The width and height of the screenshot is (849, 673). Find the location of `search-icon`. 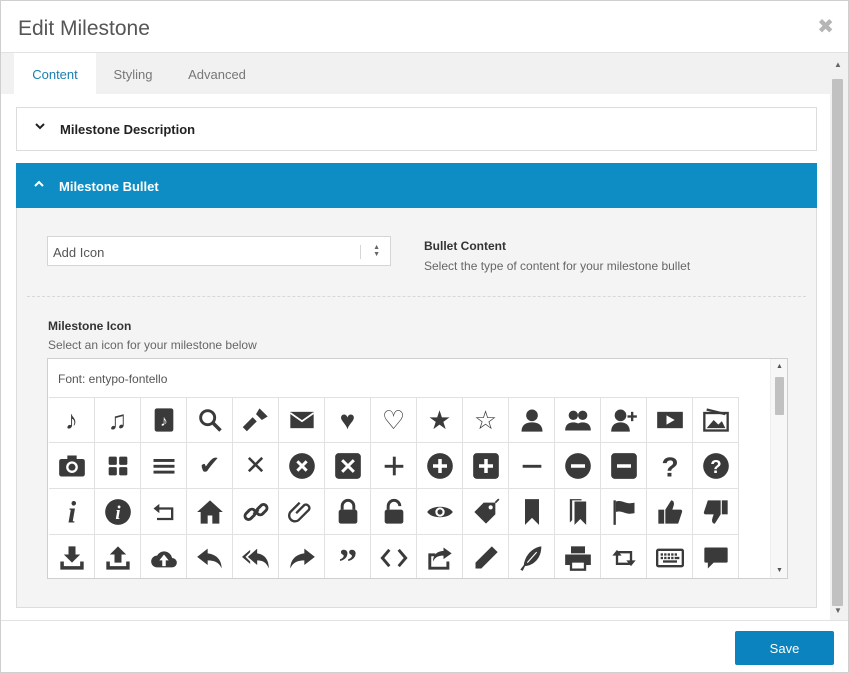

search-icon is located at coordinates (210, 420).